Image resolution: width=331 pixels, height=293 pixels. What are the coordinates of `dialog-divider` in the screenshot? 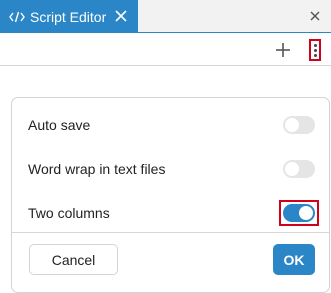 It's located at (170, 232).